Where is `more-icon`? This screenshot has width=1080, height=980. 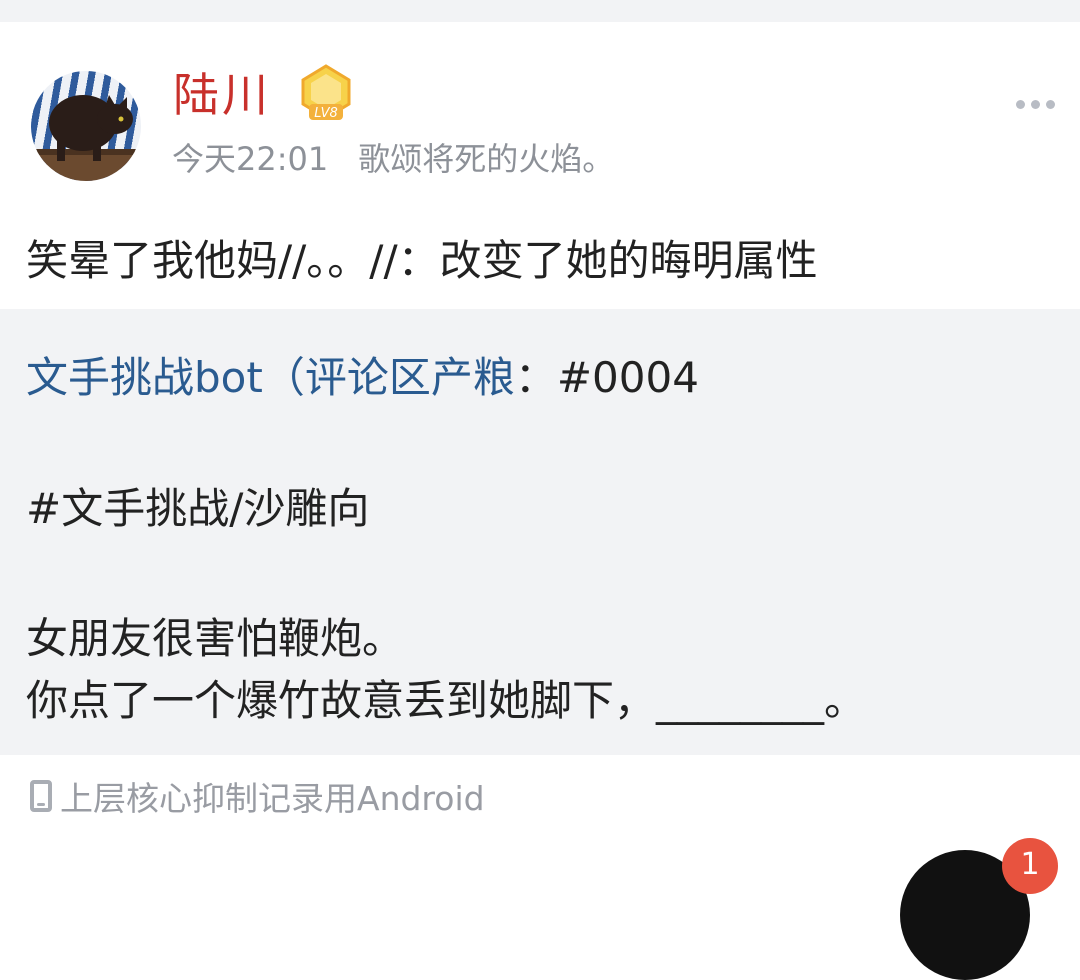 more-icon is located at coordinates (1039, 104).